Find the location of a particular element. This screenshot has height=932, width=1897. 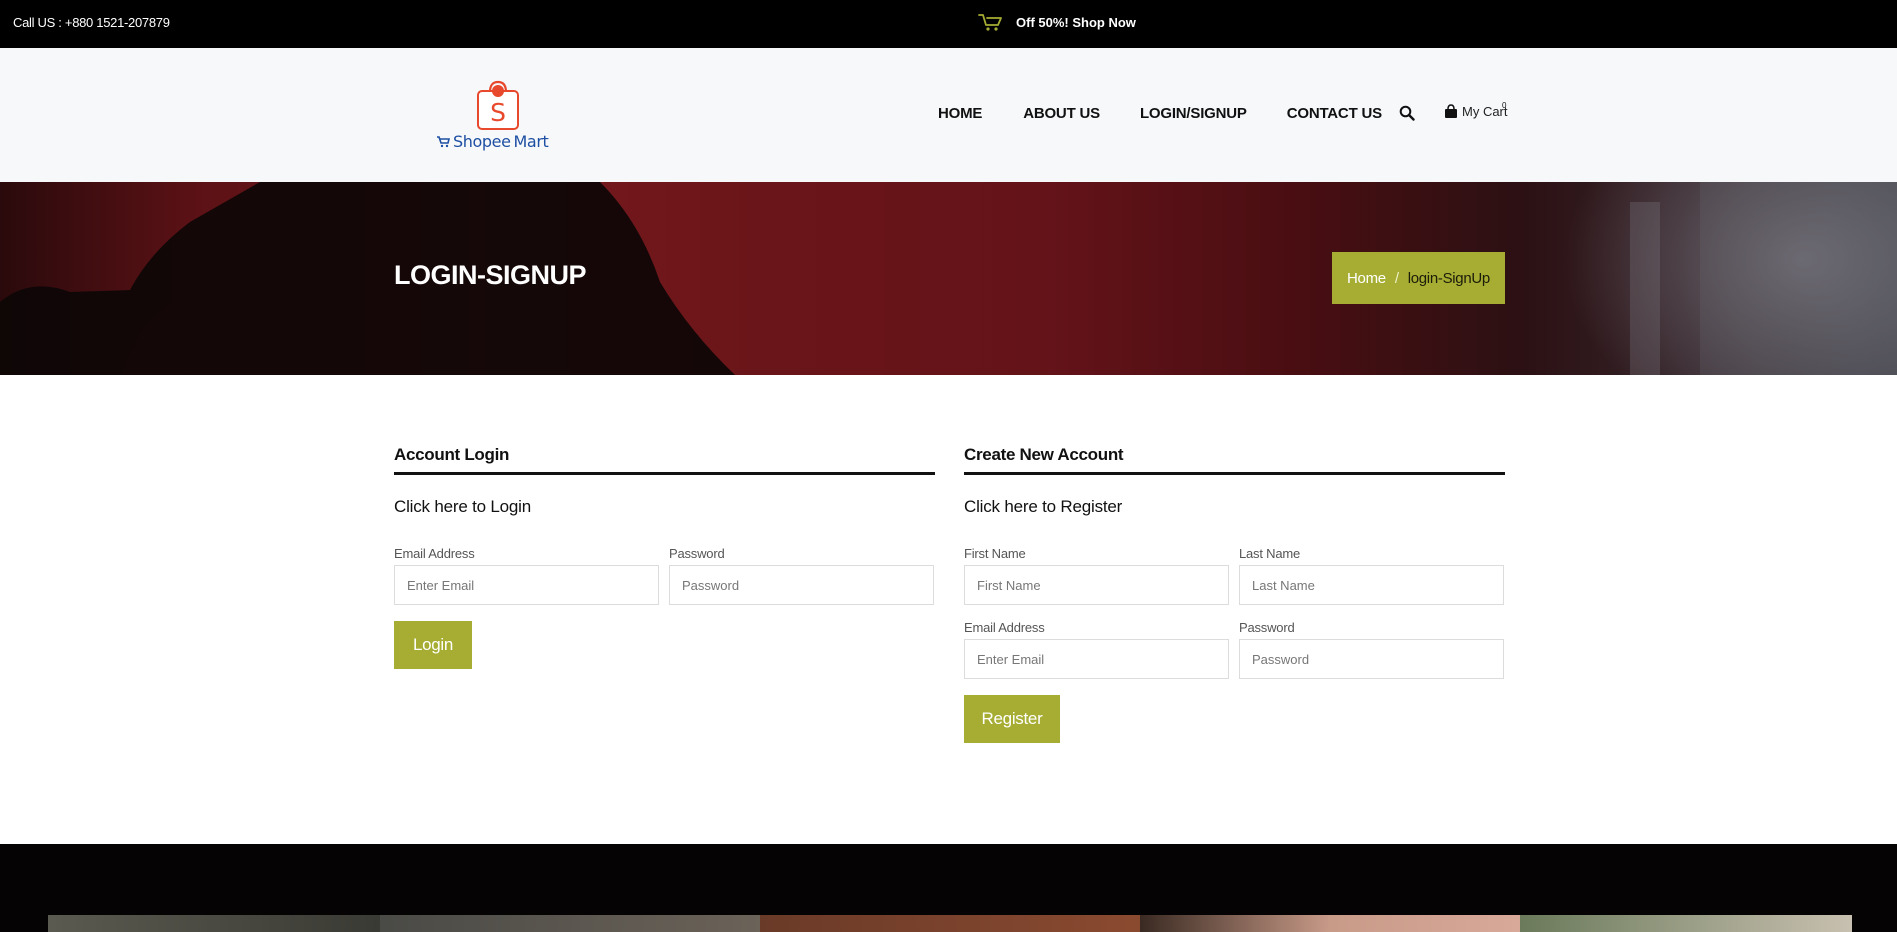

login-heading: Account Login is located at coordinates (664, 458).